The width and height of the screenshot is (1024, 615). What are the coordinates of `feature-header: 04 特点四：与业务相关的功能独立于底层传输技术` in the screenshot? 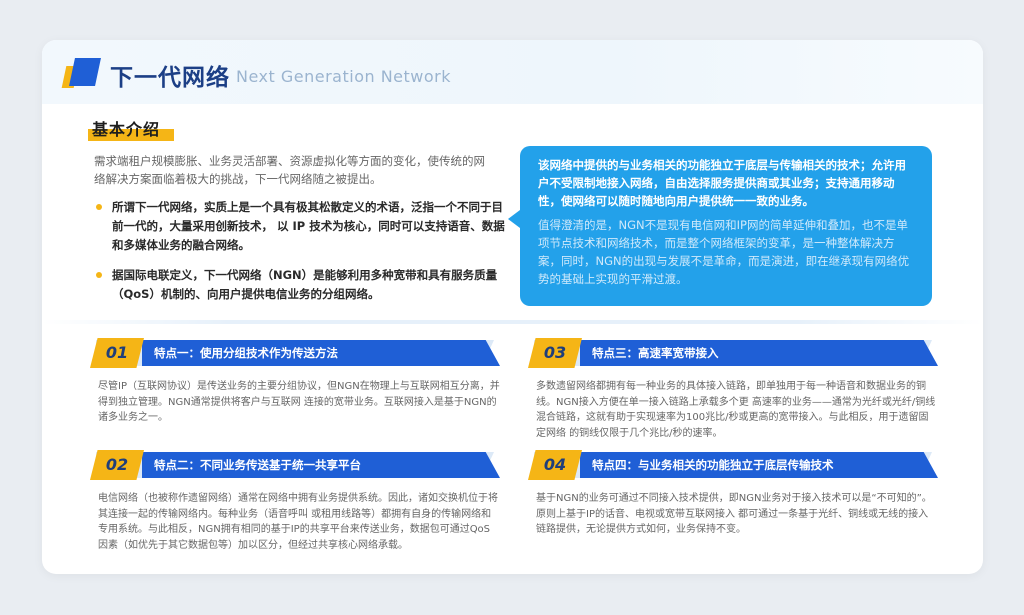 It's located at (733, 465).